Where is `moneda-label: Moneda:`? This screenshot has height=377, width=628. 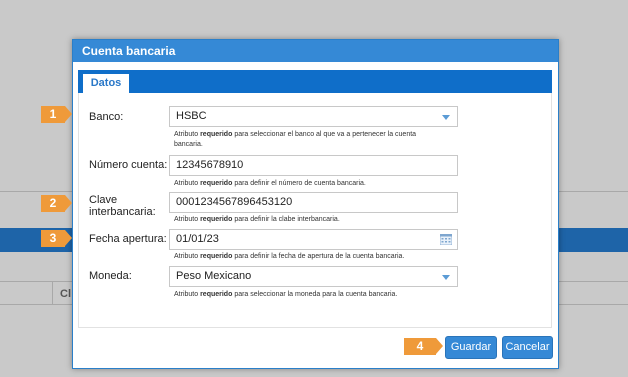
moneda-label: Moneda: is located at coordinates (110, 276).